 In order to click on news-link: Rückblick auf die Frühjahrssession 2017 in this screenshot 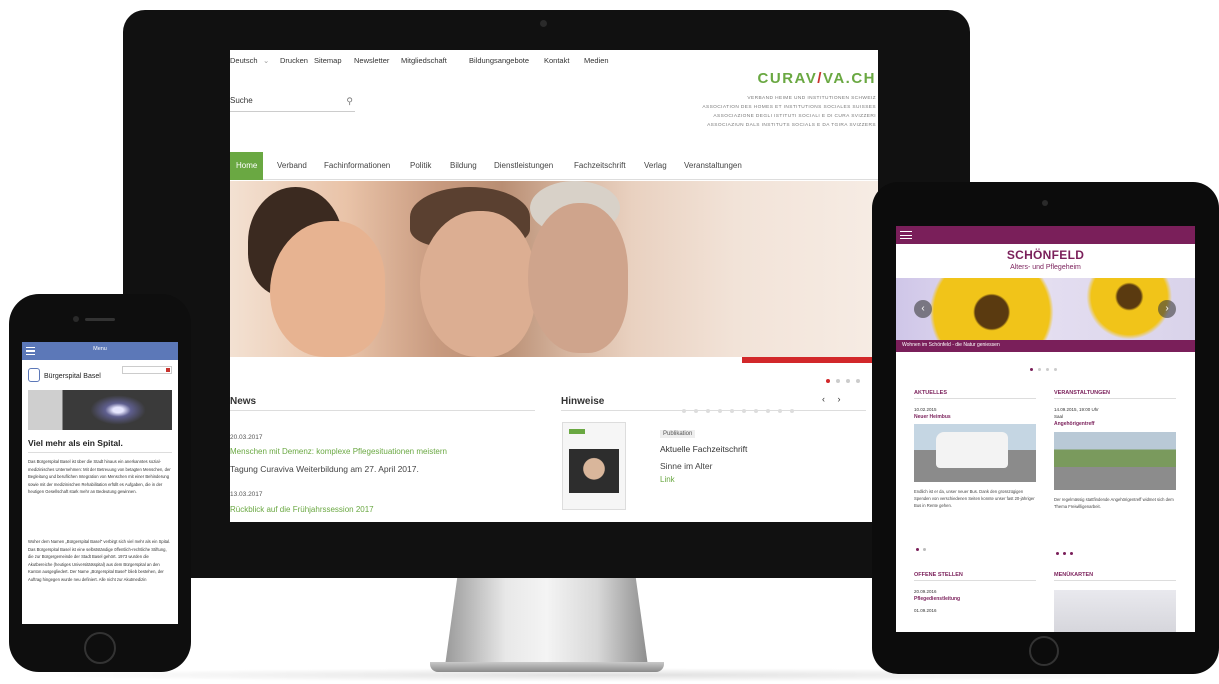, I will do `click(302, 509)`.